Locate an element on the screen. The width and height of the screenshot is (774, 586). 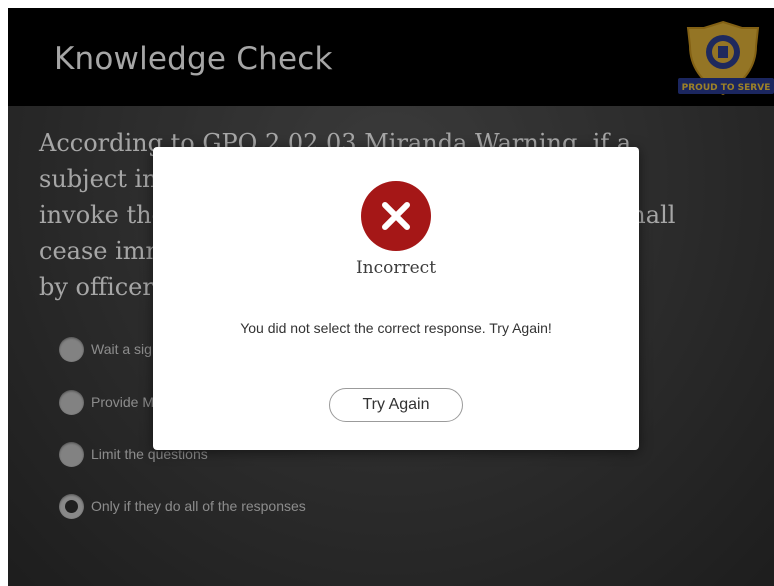
try-again-button: Try Again is located at coordinates (396, 405).